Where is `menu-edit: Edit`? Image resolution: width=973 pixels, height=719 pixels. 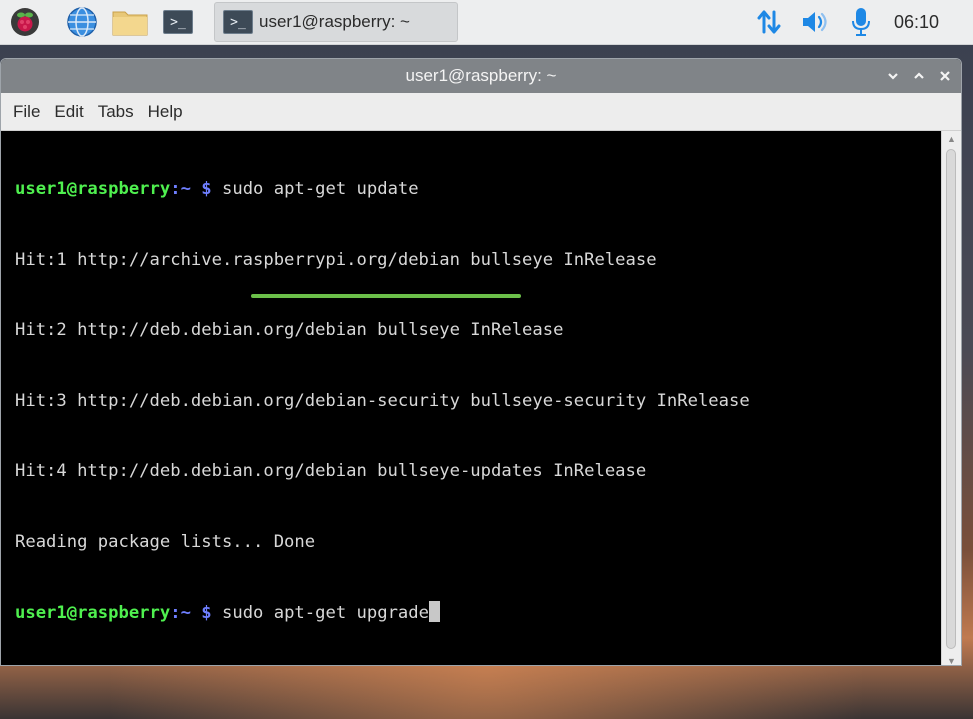 menu-edit: Edit is located at coordinates (68, 112).